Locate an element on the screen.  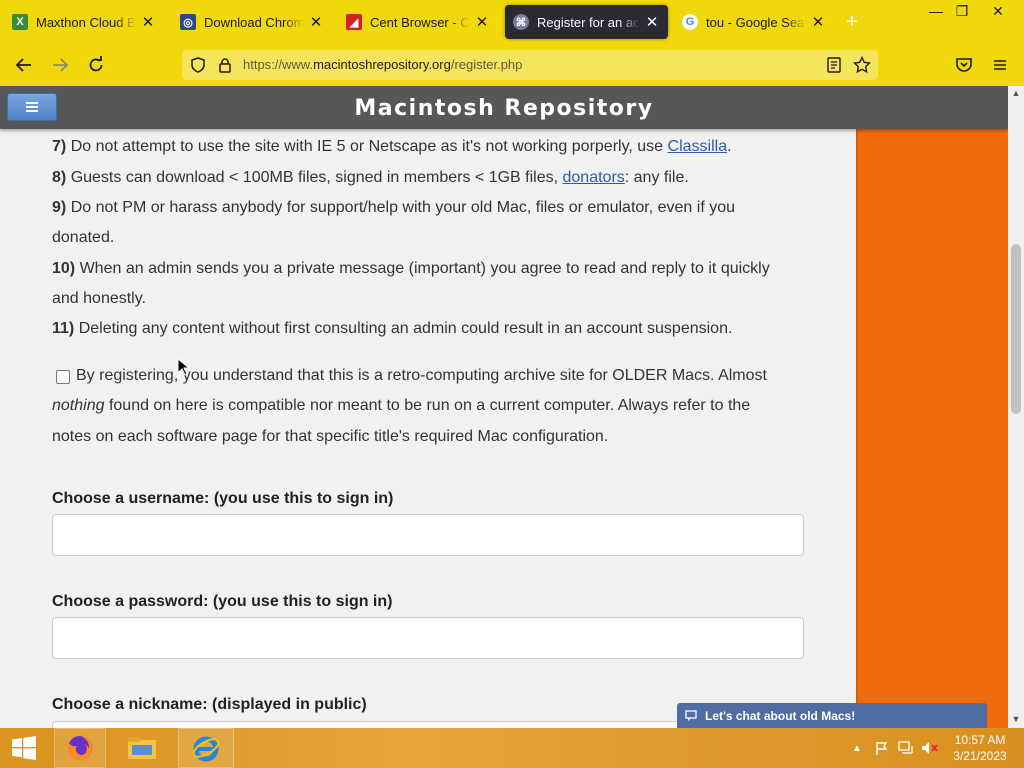
pocket-icon is located at coordinates (964, 65).